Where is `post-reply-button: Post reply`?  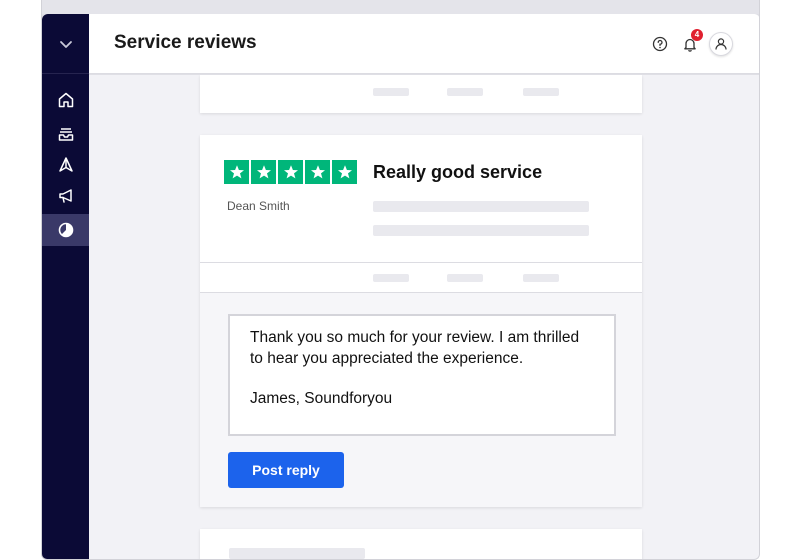
post-reply-button: Post reply is located at coordinates (286, 470).